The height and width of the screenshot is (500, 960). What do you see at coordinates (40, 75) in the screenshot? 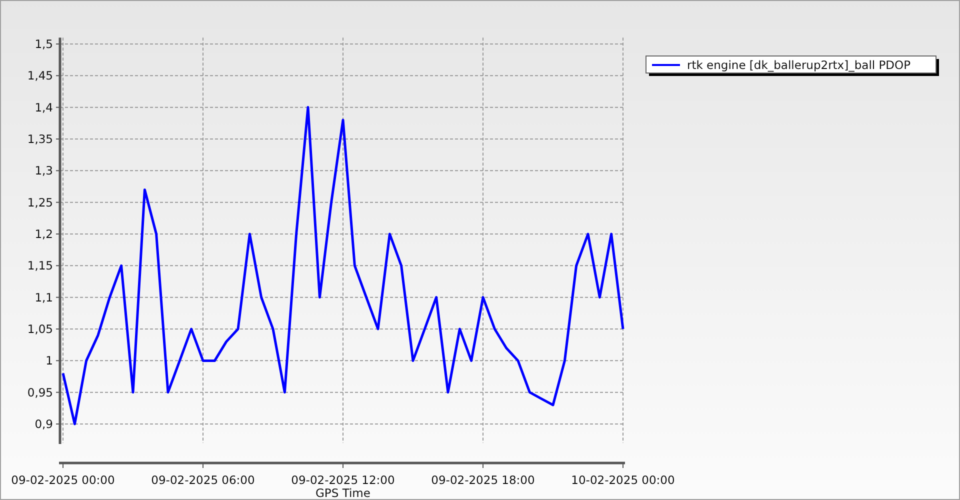
I see `y-tick-label: 1,45` at bounding box center [40, 75].